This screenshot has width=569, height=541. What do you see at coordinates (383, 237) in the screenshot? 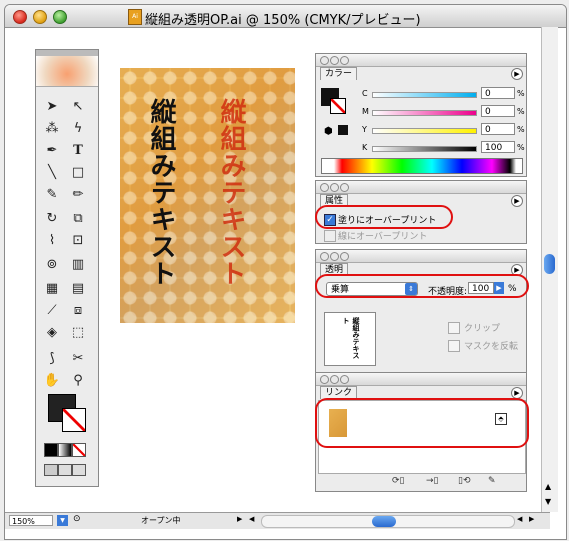
I see `stroke-overprint-label: 線にオーバープリント` at bounding box center [383, 237].